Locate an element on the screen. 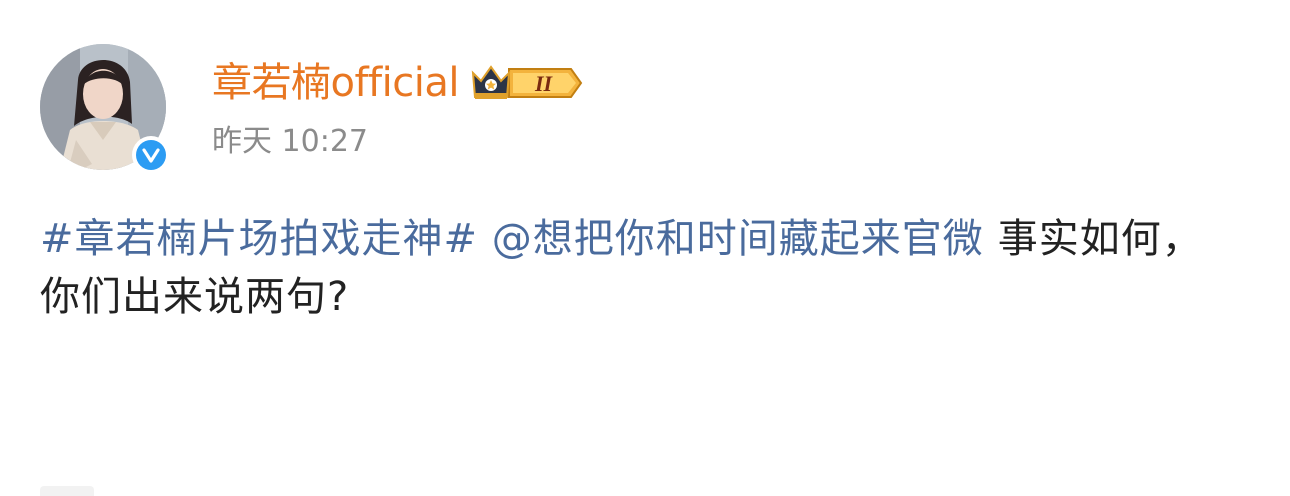  verified-badge is located at coordinates (151, 155).